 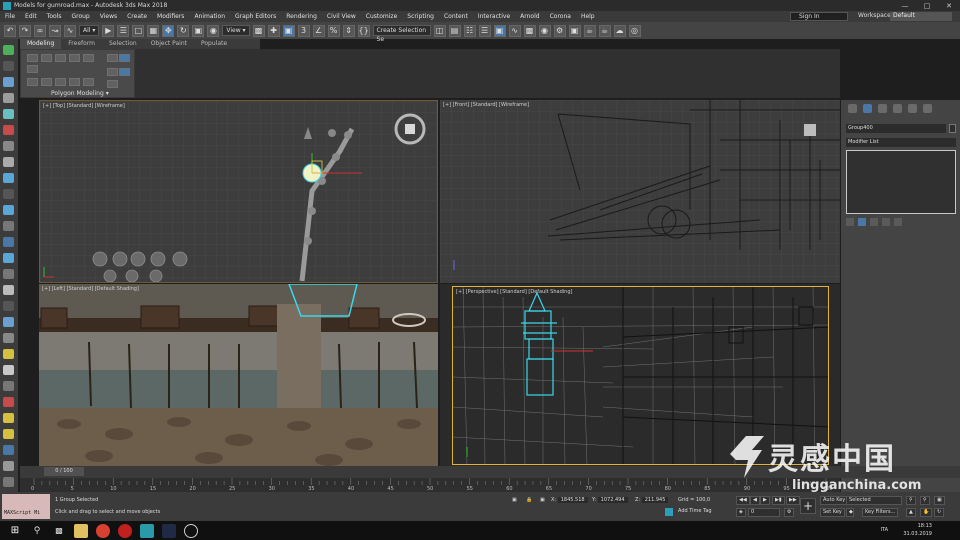 I want to click on toggle-scene-explorer-icon: ☷, so click(x=469, y=30).